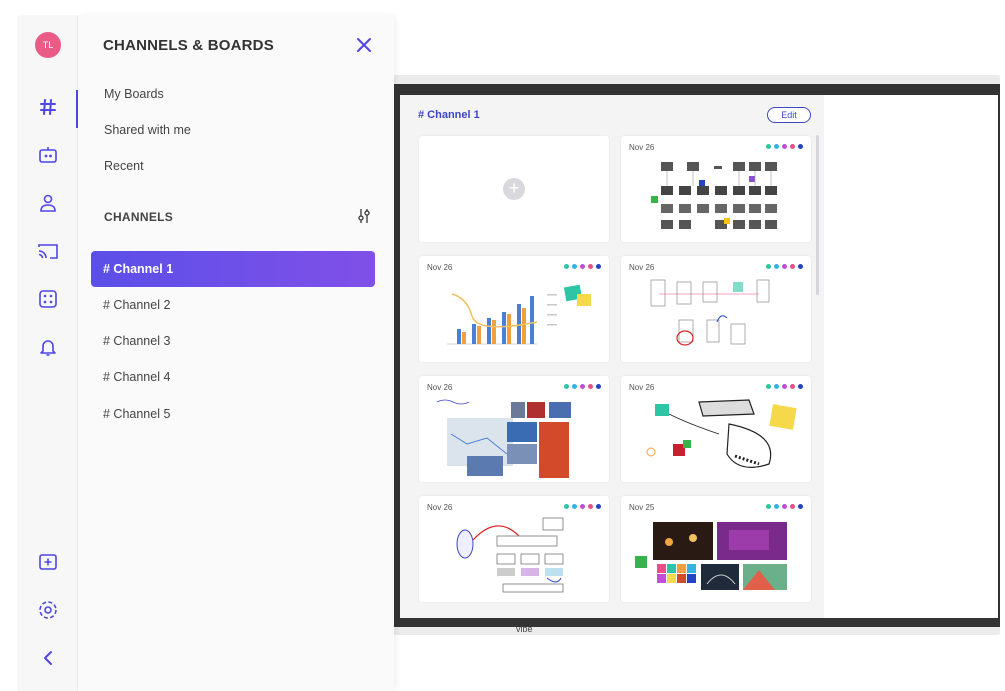  Describe the element at coordinates (364, 216) in the screenshot. I see `filter-icon` at that location.